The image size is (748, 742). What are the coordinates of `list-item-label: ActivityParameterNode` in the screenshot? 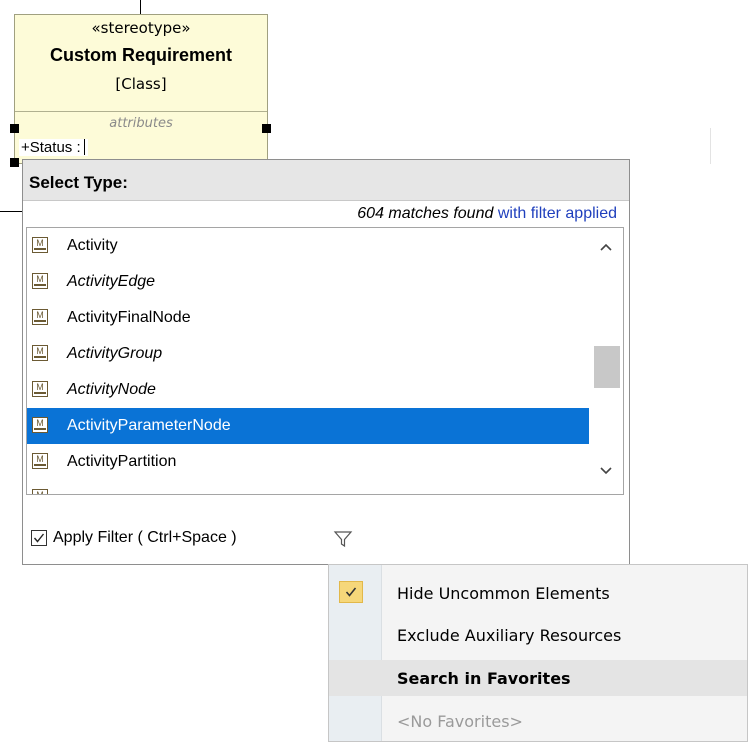 It's located at (149, 425).